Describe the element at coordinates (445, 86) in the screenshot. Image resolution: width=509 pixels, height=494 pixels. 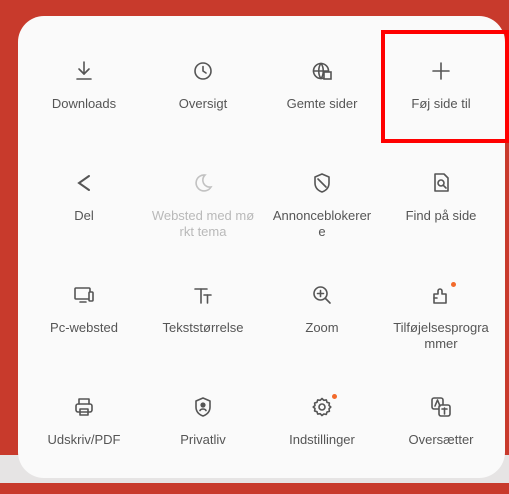
I see `highlight-box` at that location.